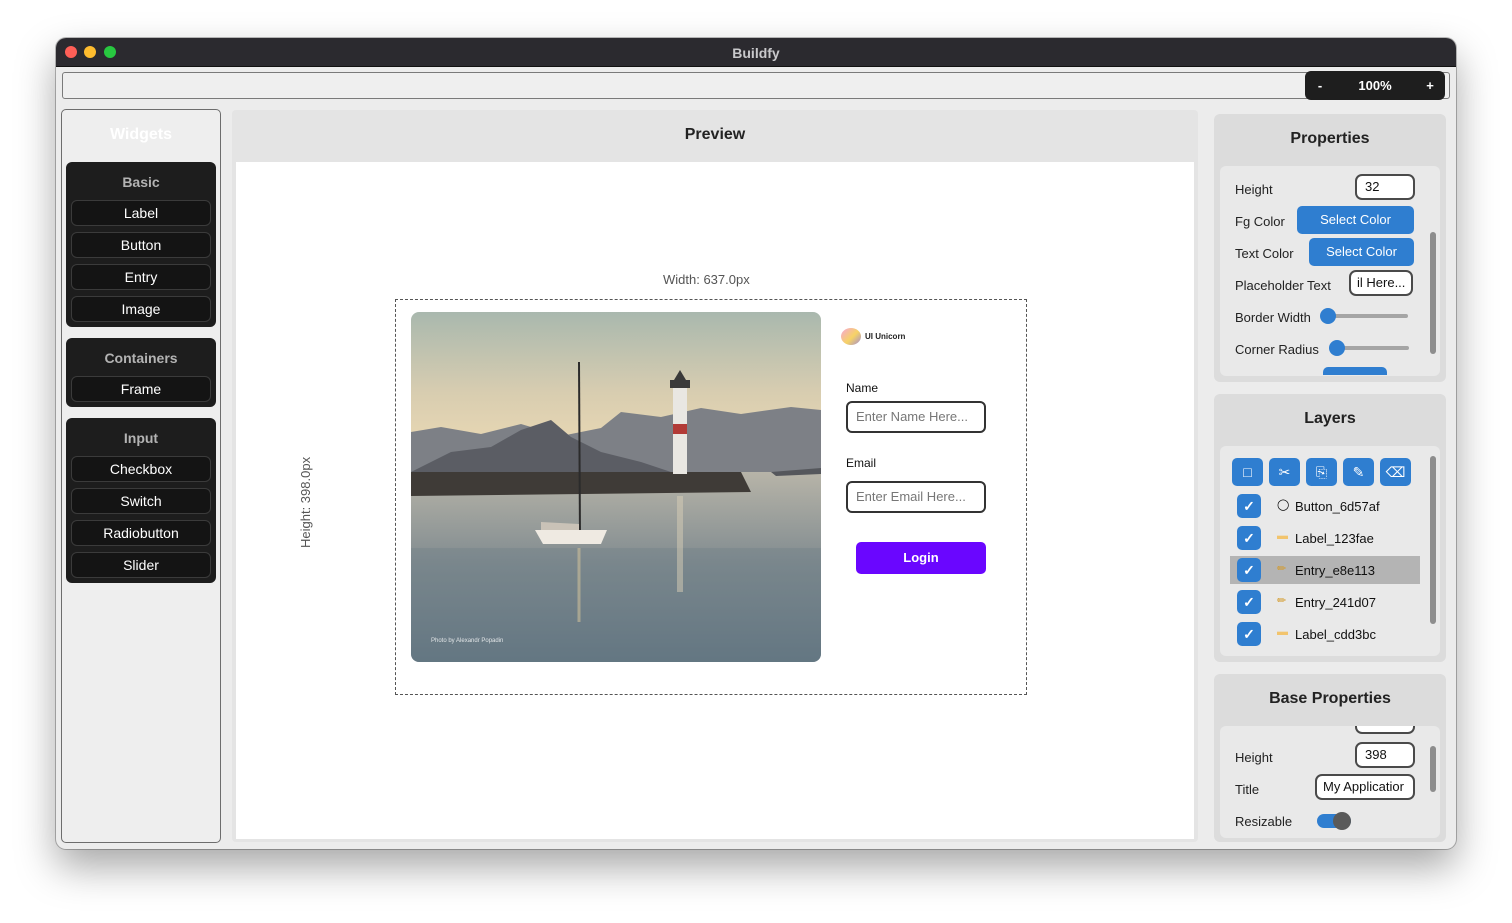  I want to click on corner-radius-slider-thumb, so click(1337, 348).